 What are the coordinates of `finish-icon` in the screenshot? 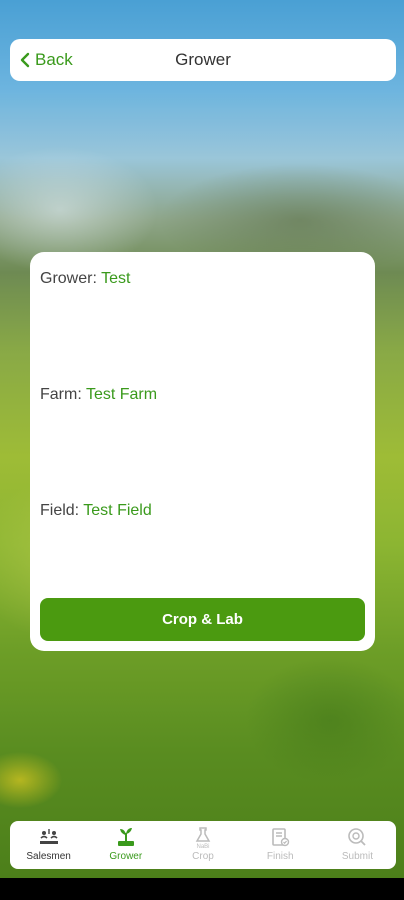 It's located at (280, 837).